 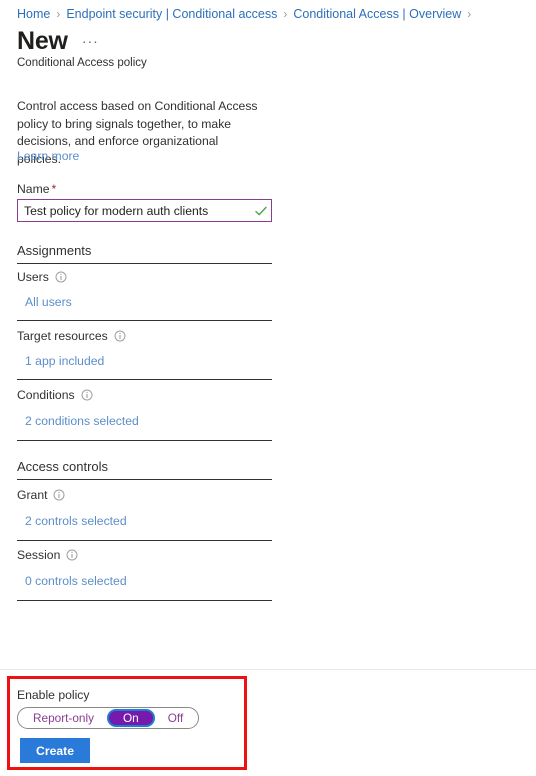 I want to click on row-label-users: Users, so click(x=42, y=277).